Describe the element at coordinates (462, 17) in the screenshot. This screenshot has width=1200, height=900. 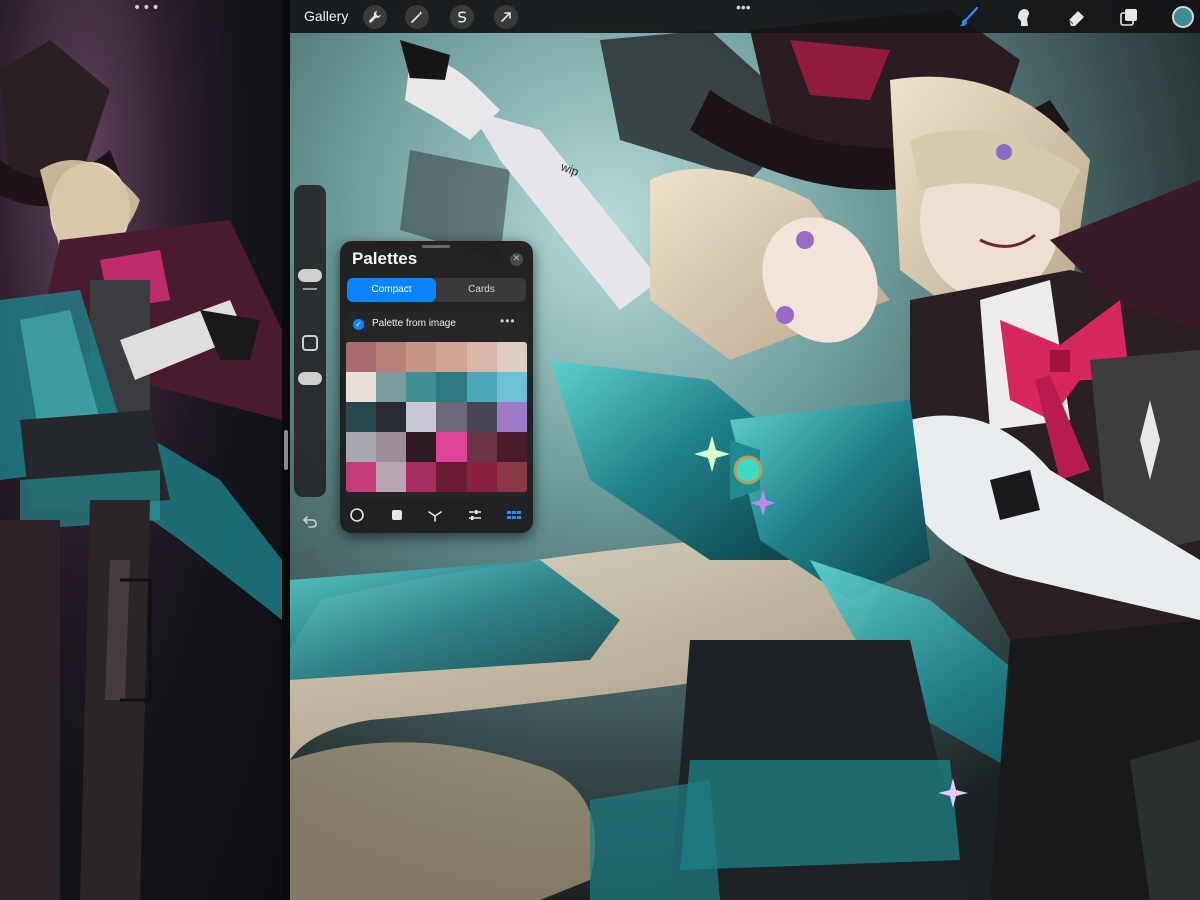
I see `selection-icon` at that location.